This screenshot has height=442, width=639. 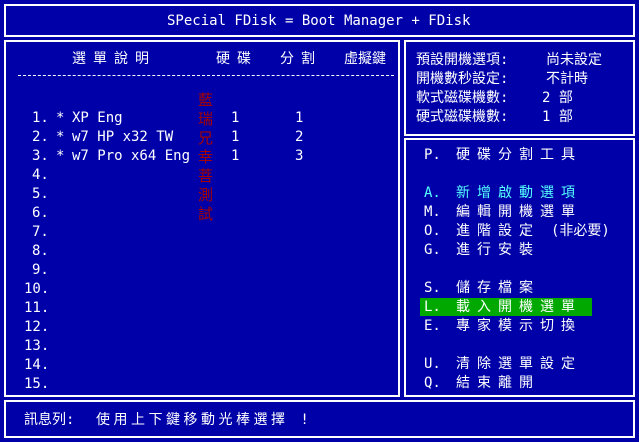 I want to click on overlay-char: 幸, so click(x=206, y=157).